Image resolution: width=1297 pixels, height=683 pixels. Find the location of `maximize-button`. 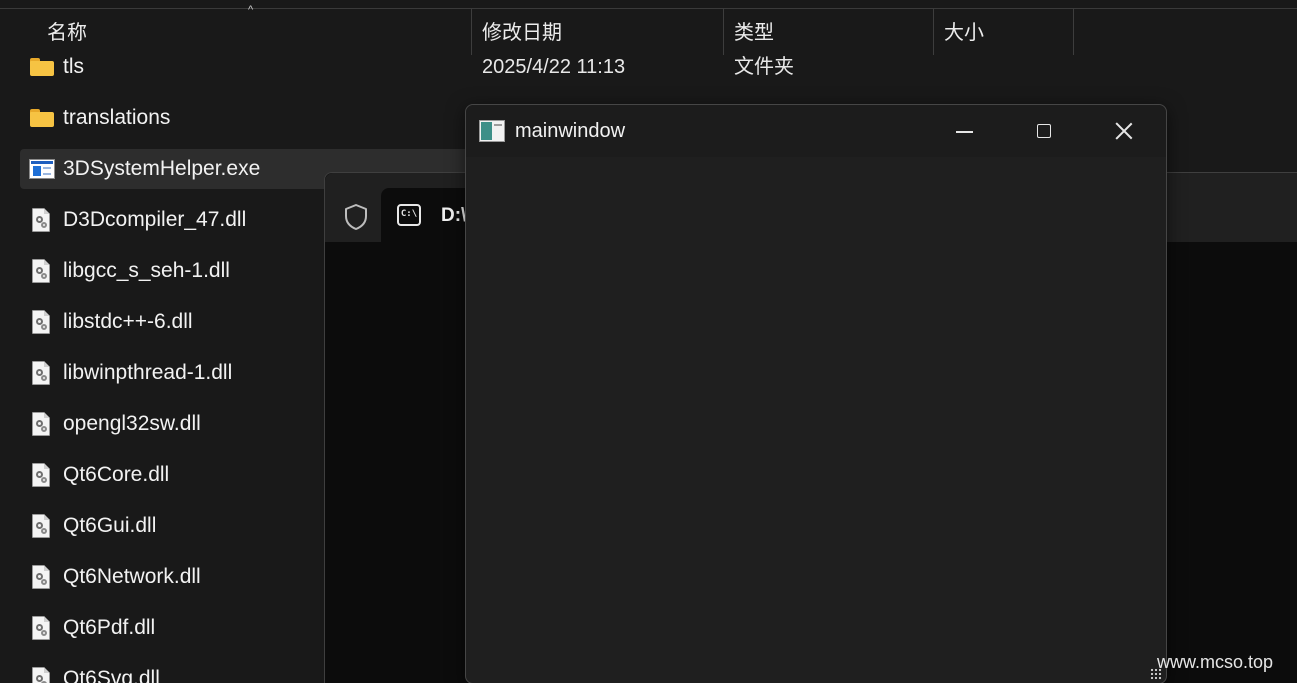

maximize-button is located at coordinates (1044, 131).